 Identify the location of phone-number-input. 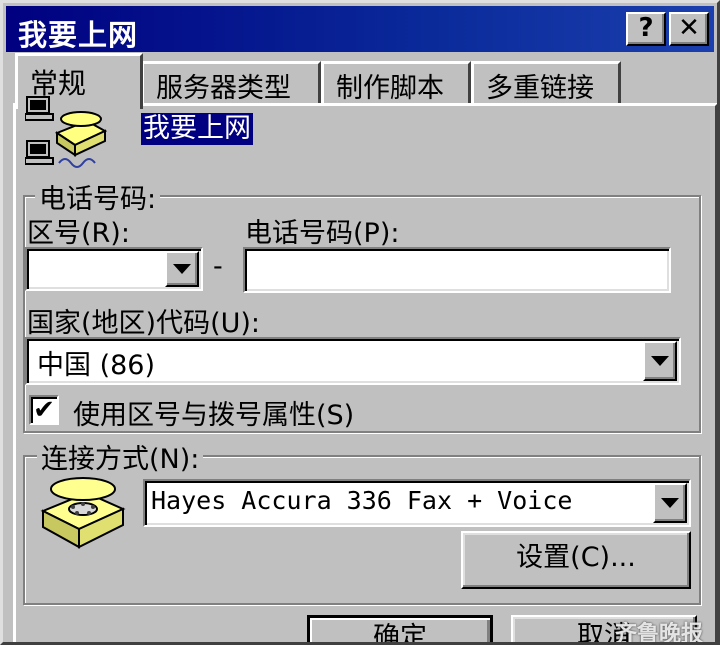
(457, 270).